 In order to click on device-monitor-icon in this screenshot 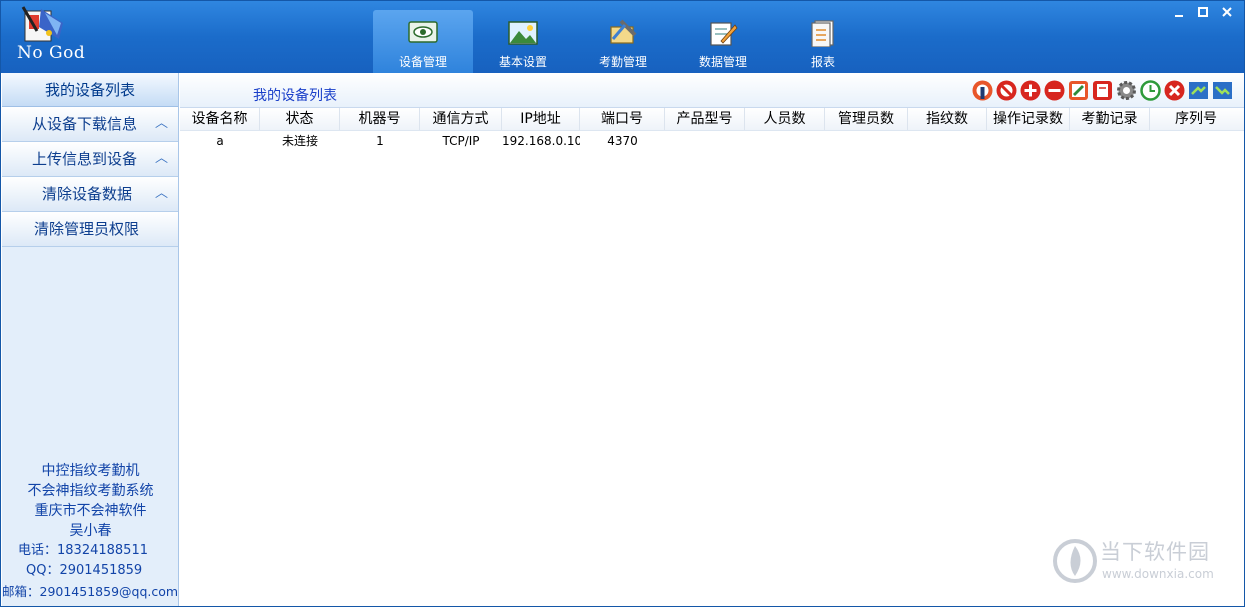, I will do `click(423, 32)`.